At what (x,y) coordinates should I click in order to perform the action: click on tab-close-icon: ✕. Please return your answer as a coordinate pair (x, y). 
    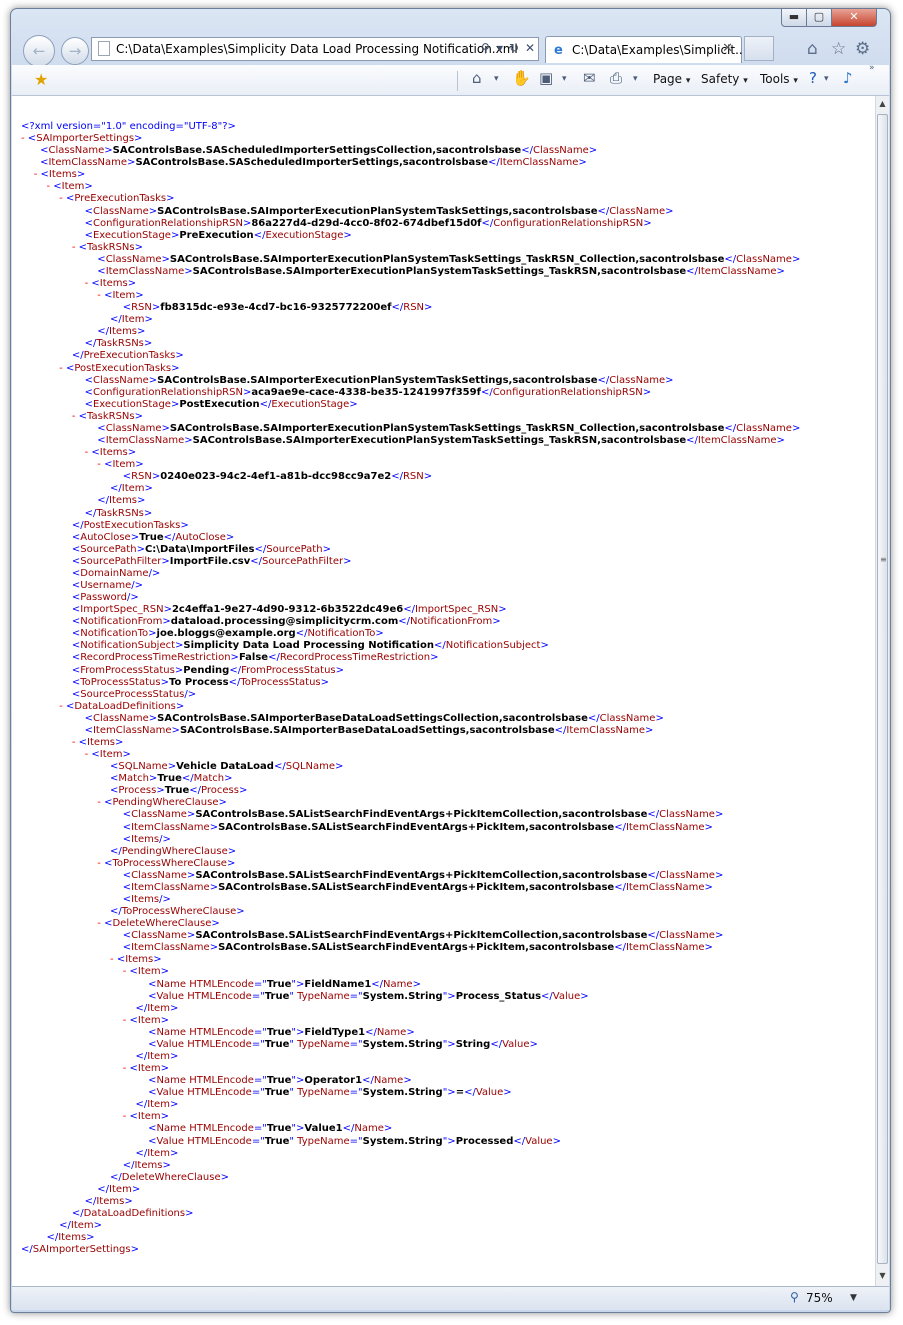
    Looking at the image, I should click on (727, 48).